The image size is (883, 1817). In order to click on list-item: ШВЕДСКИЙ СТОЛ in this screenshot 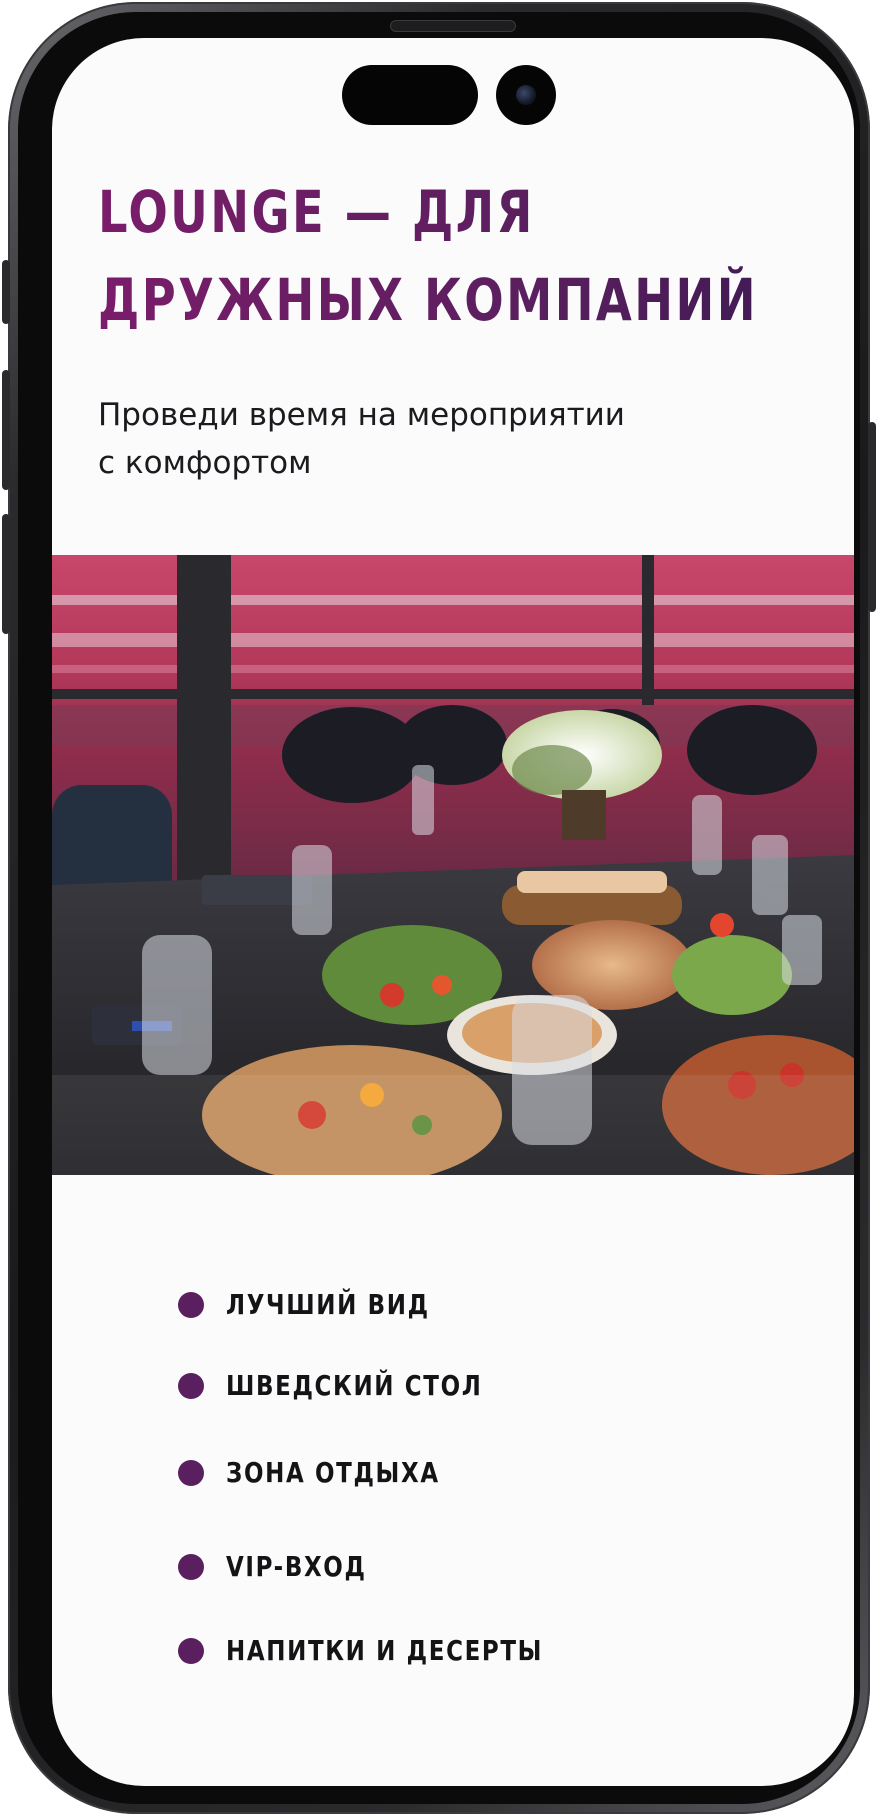, I will do `click(358, 1385)`.